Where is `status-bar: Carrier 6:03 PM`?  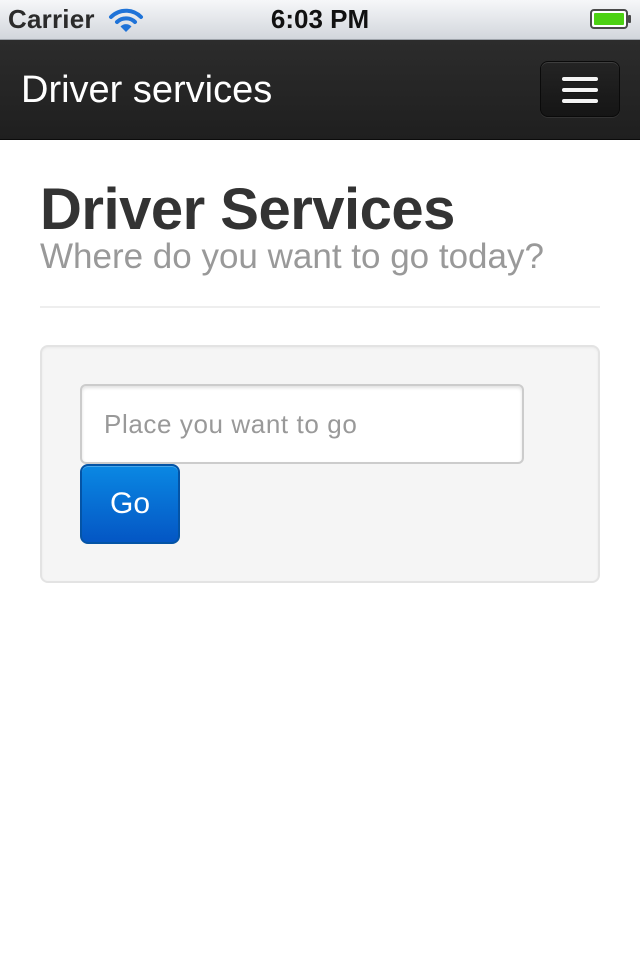 status-bar: Carrier 6:03 PM is located at coordinates (320, 20).